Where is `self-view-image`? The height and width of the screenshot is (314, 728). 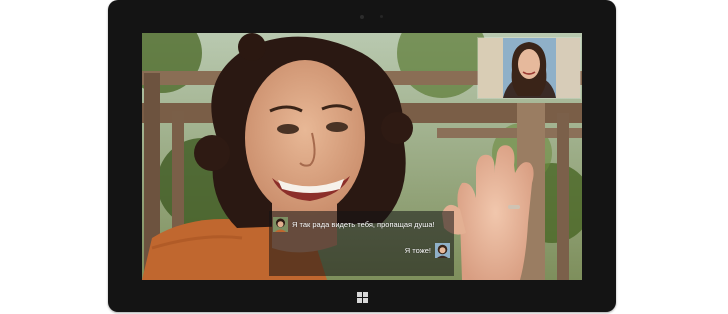 self-view-image is located at coordinates (529, 68).